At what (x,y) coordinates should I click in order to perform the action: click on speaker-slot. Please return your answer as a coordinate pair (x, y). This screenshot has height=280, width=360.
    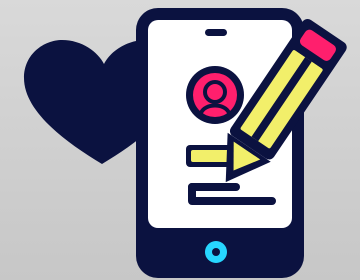
    Looking at the image, I should click on (216, 32).